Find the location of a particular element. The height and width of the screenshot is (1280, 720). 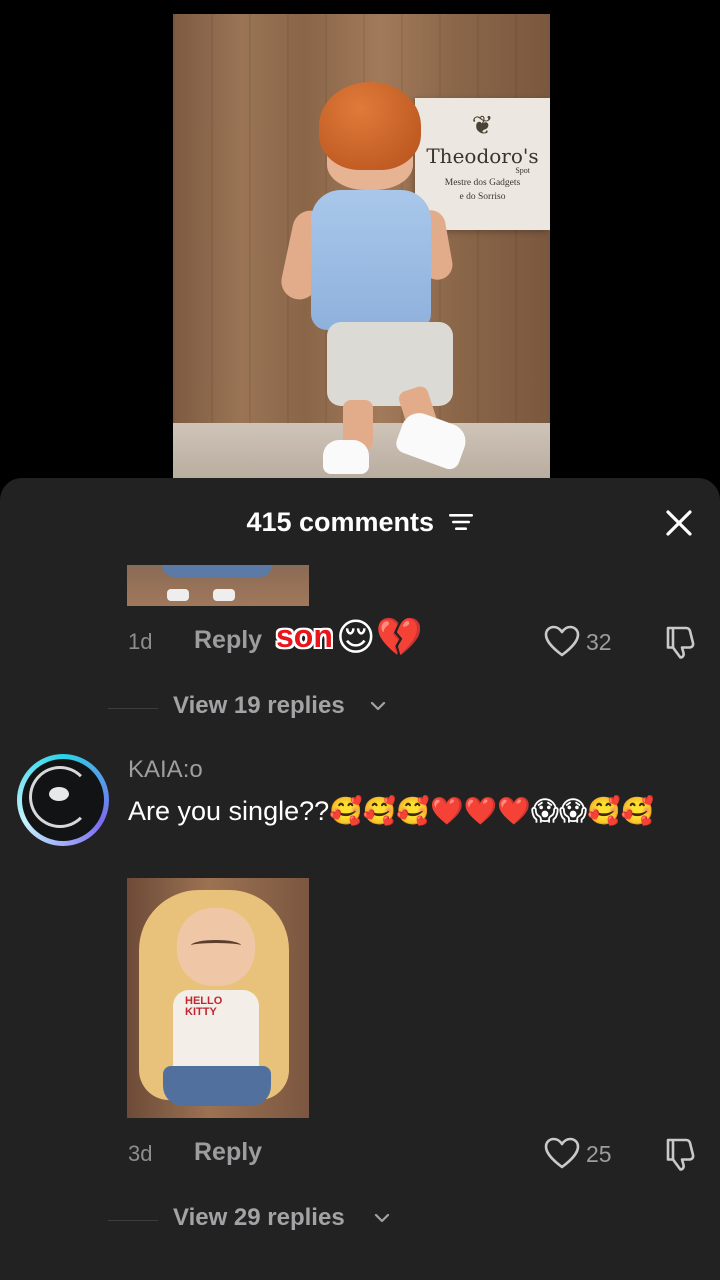

comments-header: 415 comments is located at coordinates (360, 523).